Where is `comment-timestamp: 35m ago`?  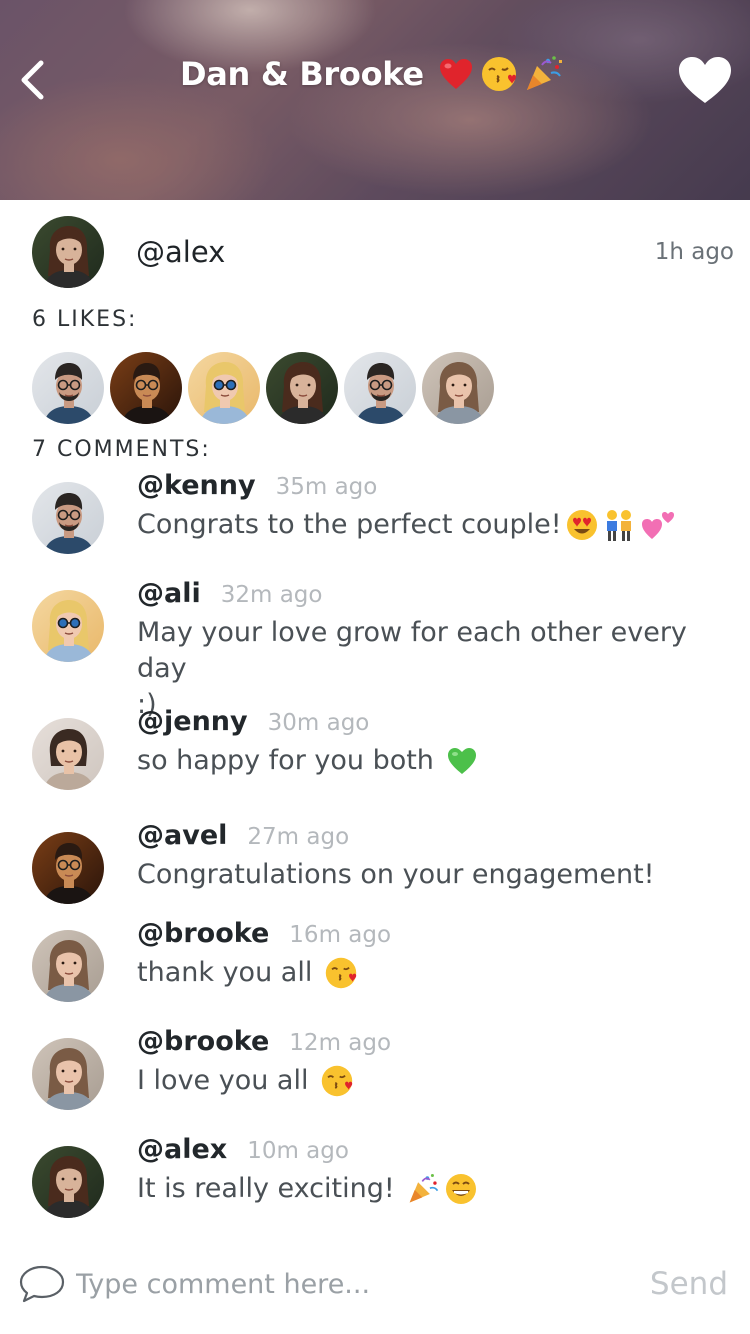 comment-timestamp: 35m ago is located at coordinates (326, 487).